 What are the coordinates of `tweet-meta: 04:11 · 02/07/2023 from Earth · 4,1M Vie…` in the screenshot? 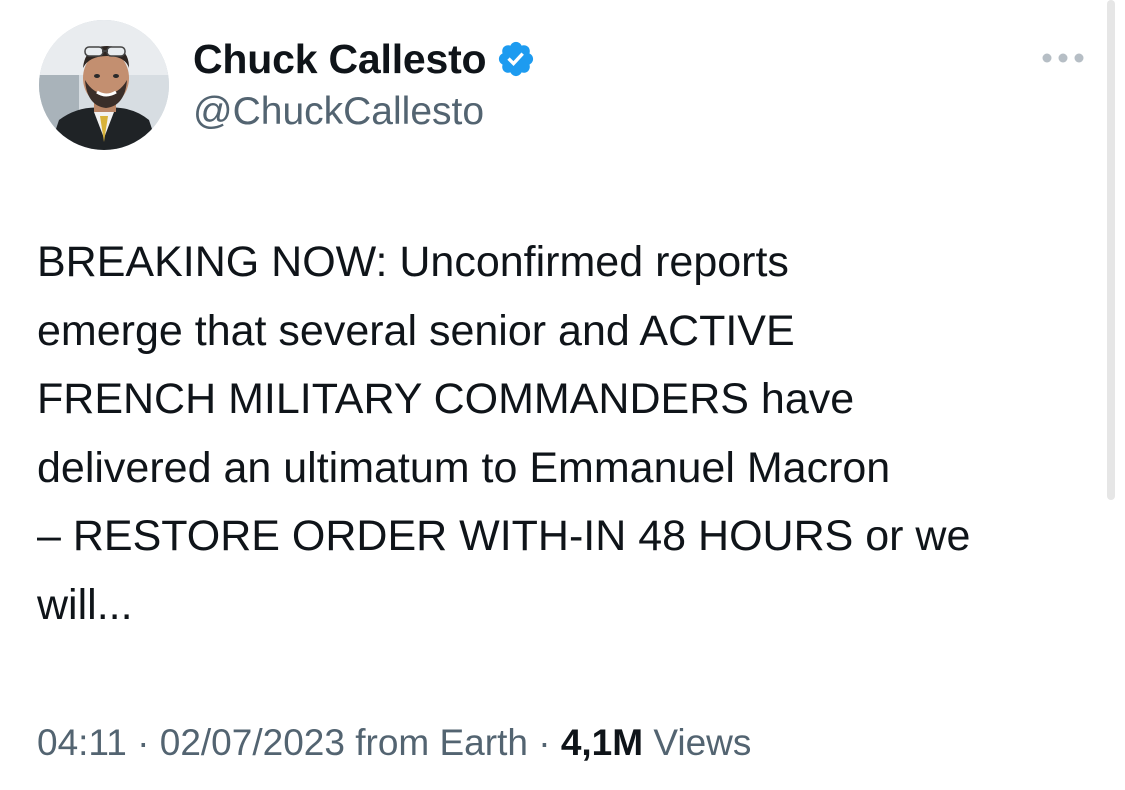 It's located at (394, 743).